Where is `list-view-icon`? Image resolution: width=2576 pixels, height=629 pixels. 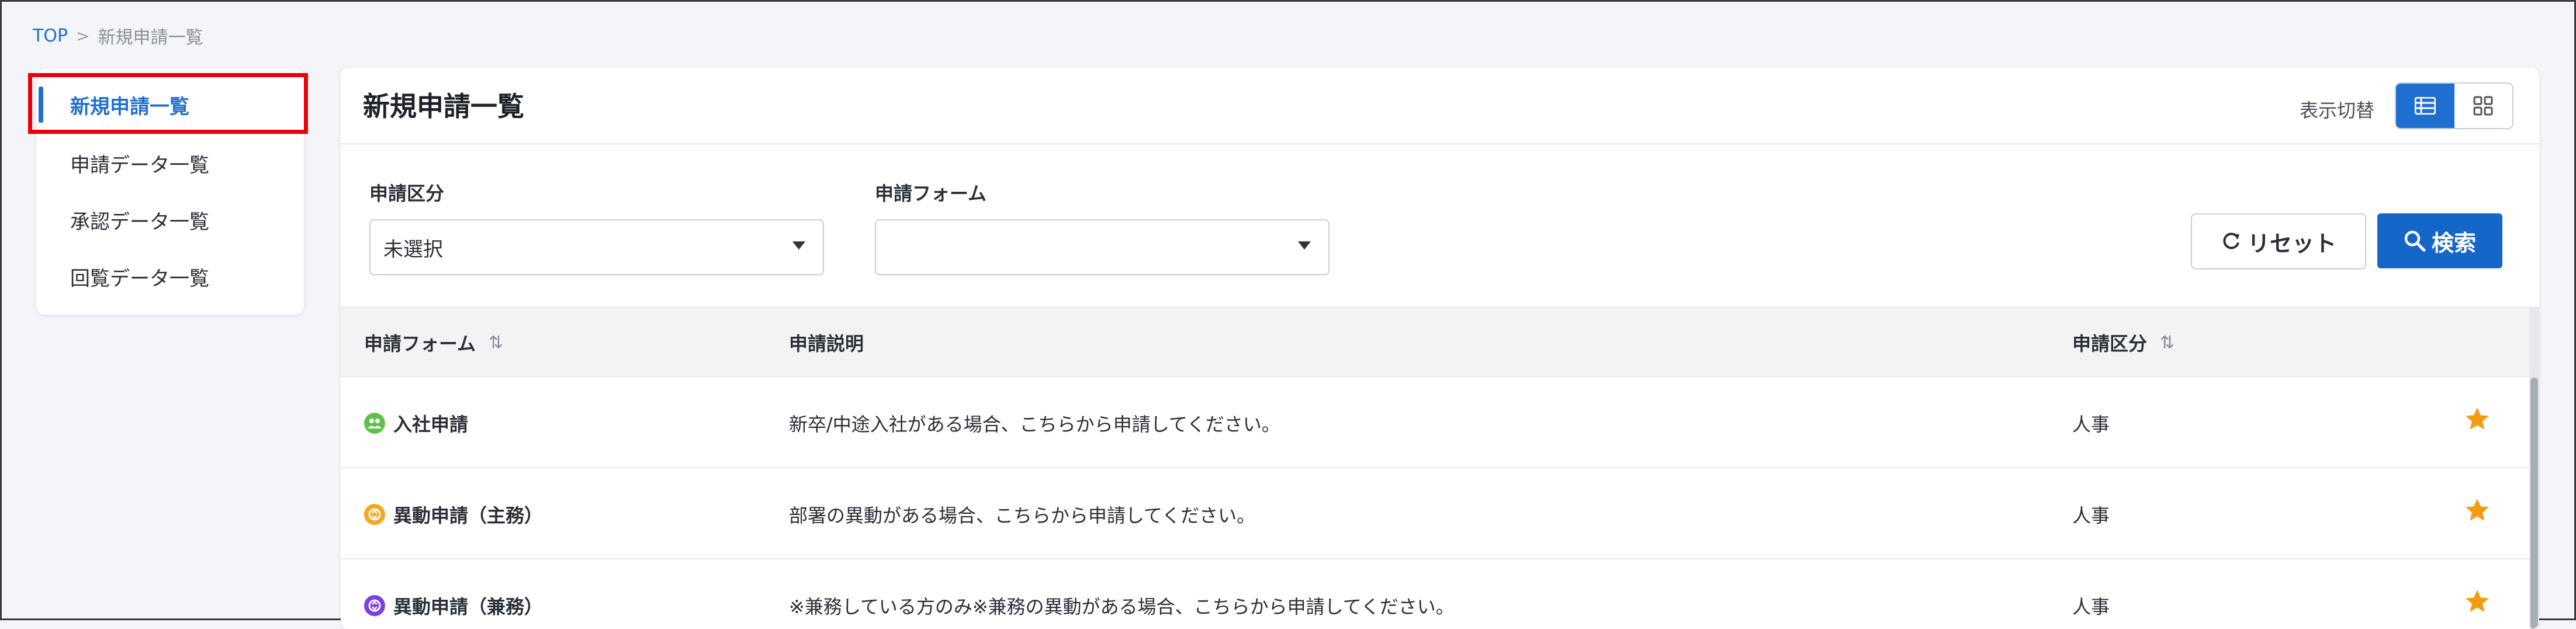 list-view-icon is located at coordinates (2425, 106).